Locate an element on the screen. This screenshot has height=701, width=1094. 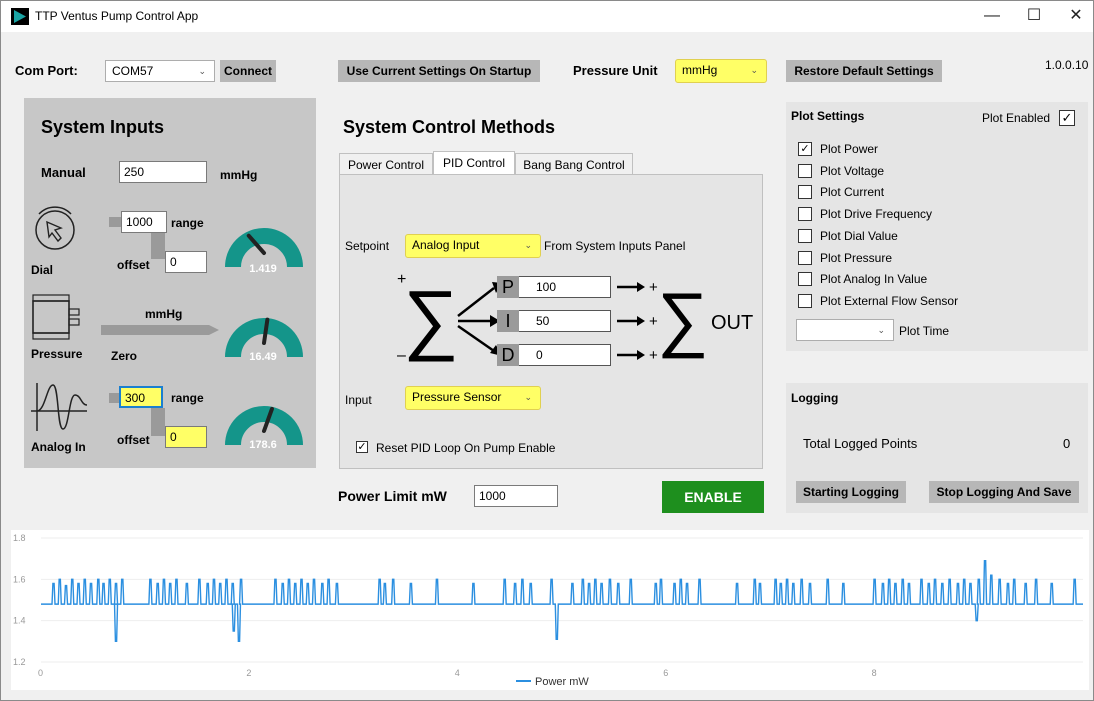
app-logo-icon is located at coordinates (20, 16).